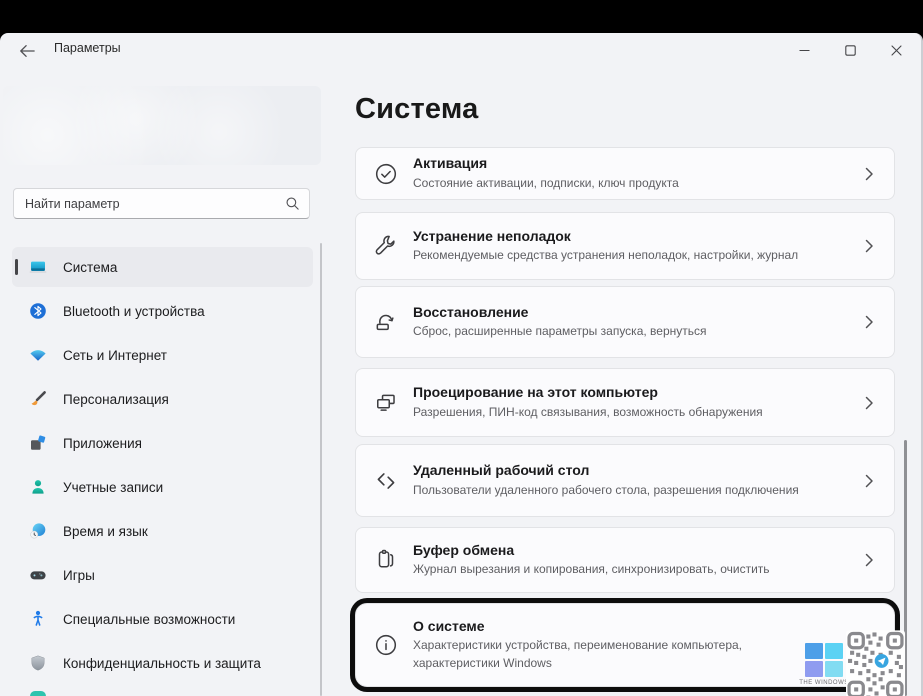  I want to click on sidebar-item-label: Время и язык, so click(105, 531).